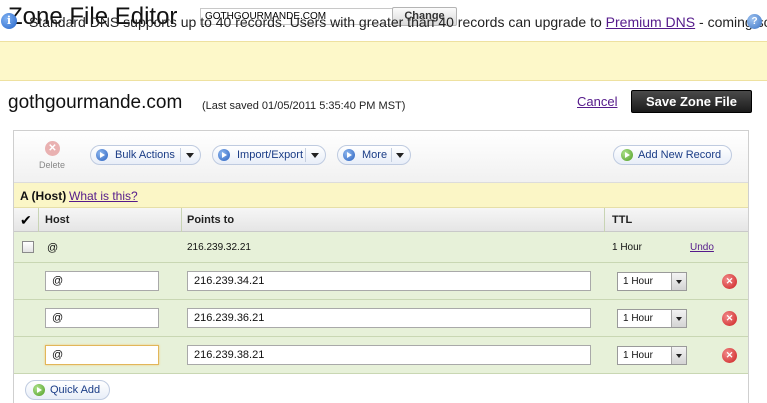 This screenshot has width=767, height=403. Describe the element at coordinates (381, 220) in the screenshot. I see `grid-header` at that location.